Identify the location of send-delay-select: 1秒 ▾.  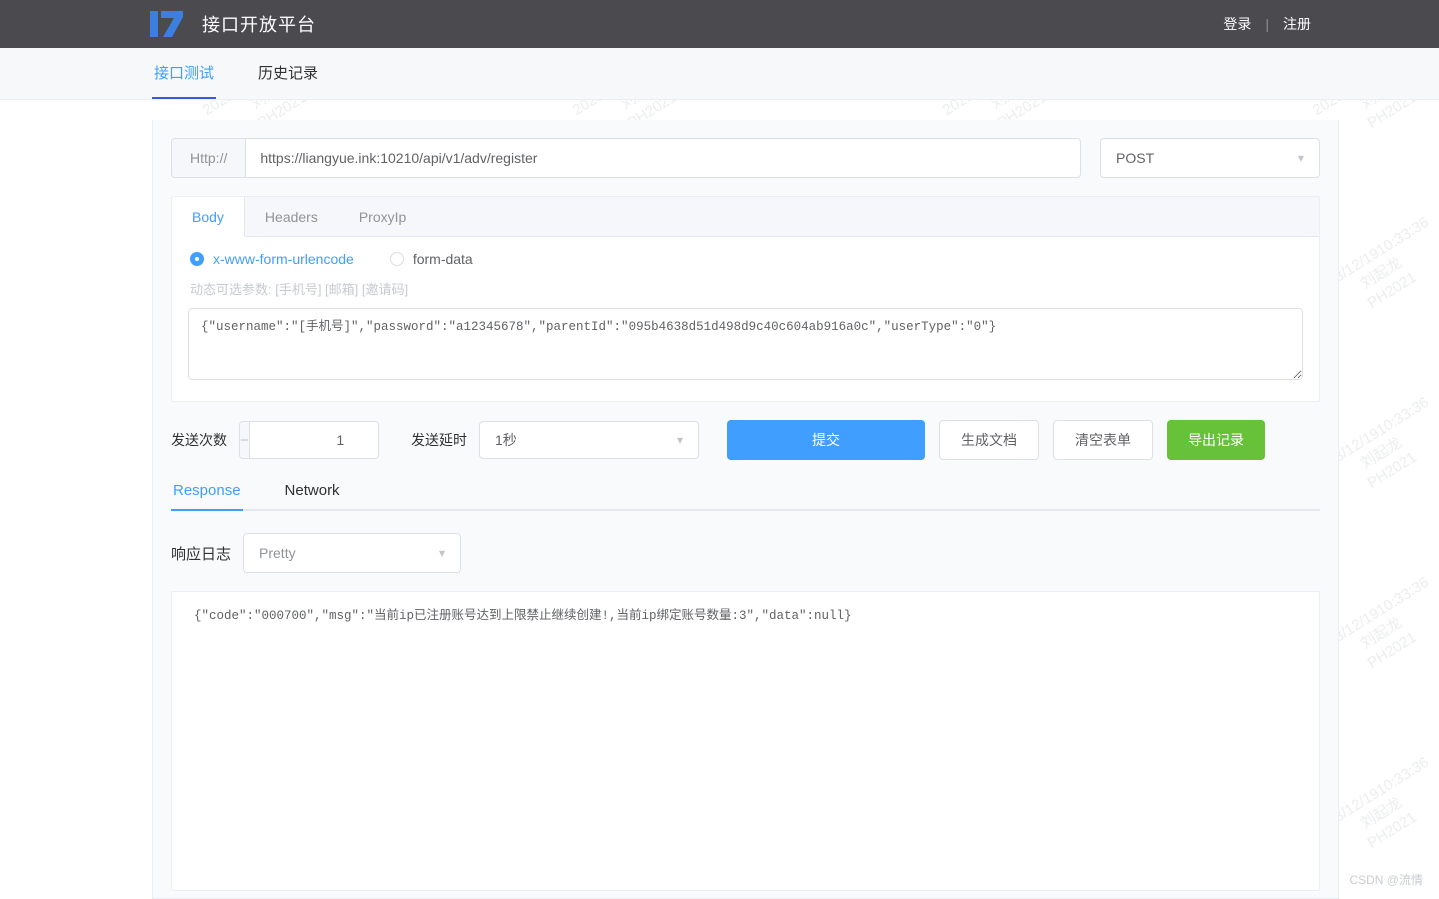
(589, 440).